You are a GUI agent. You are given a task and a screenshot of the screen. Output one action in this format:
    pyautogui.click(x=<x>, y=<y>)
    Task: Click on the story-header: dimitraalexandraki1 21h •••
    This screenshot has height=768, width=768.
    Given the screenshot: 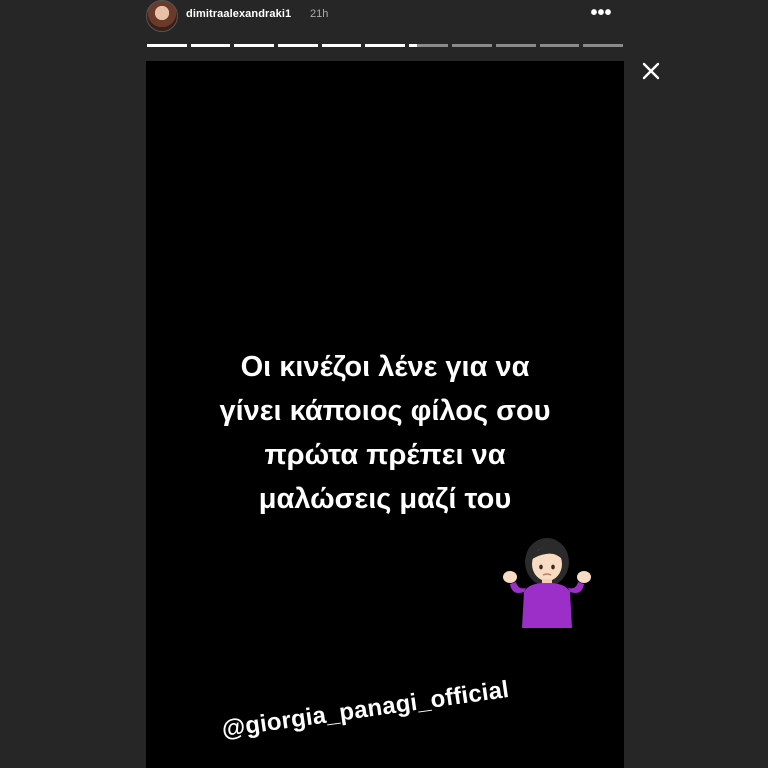 What is the action you would take?
    pyautogui.click(x=386, y=20)
    